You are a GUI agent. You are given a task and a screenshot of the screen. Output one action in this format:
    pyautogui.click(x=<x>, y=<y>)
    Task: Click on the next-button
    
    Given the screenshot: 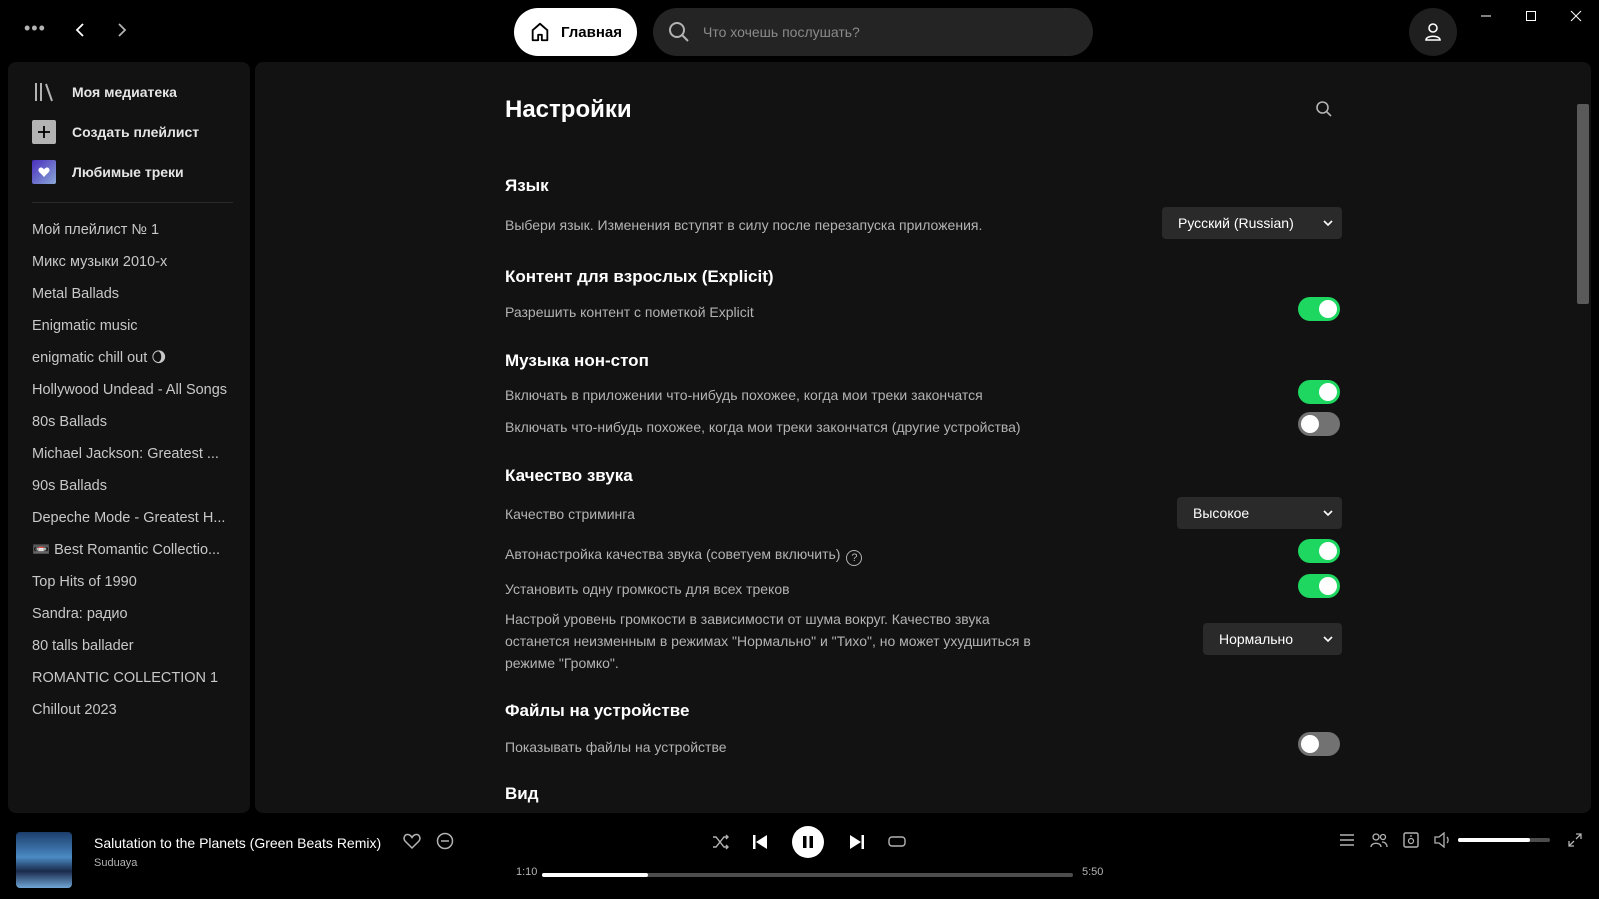 What is the action you would take?
    pyautogui.click(x=857, y=842)
    